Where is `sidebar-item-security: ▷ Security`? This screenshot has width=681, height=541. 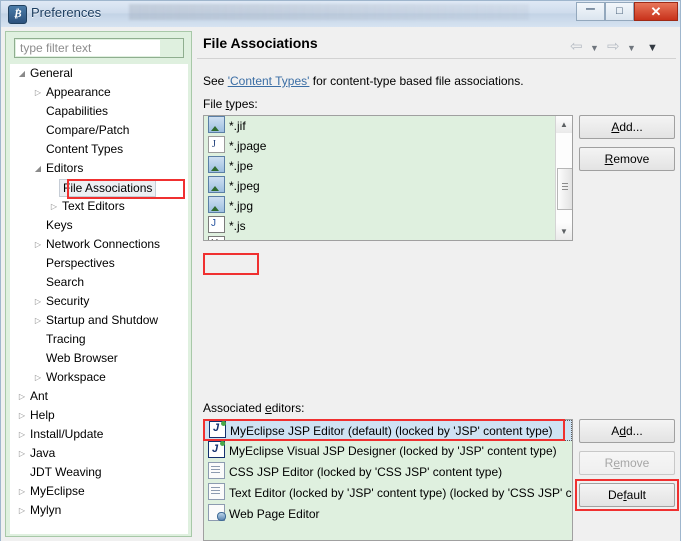 sidebar-item-security: ▷ Security is located at coordinates (99, 301).